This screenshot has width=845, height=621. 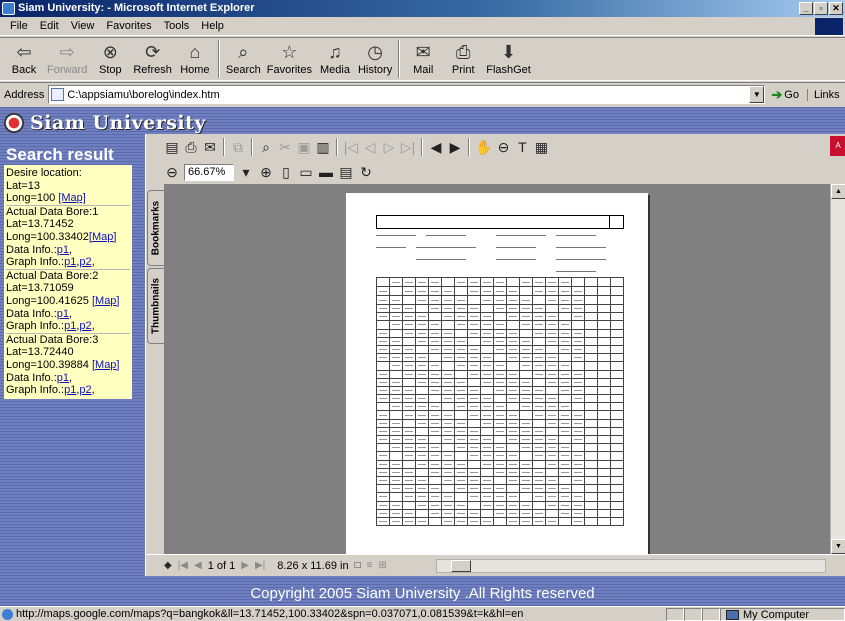 I want to click on menu-tools: Tools, so click(x=177, y=26).